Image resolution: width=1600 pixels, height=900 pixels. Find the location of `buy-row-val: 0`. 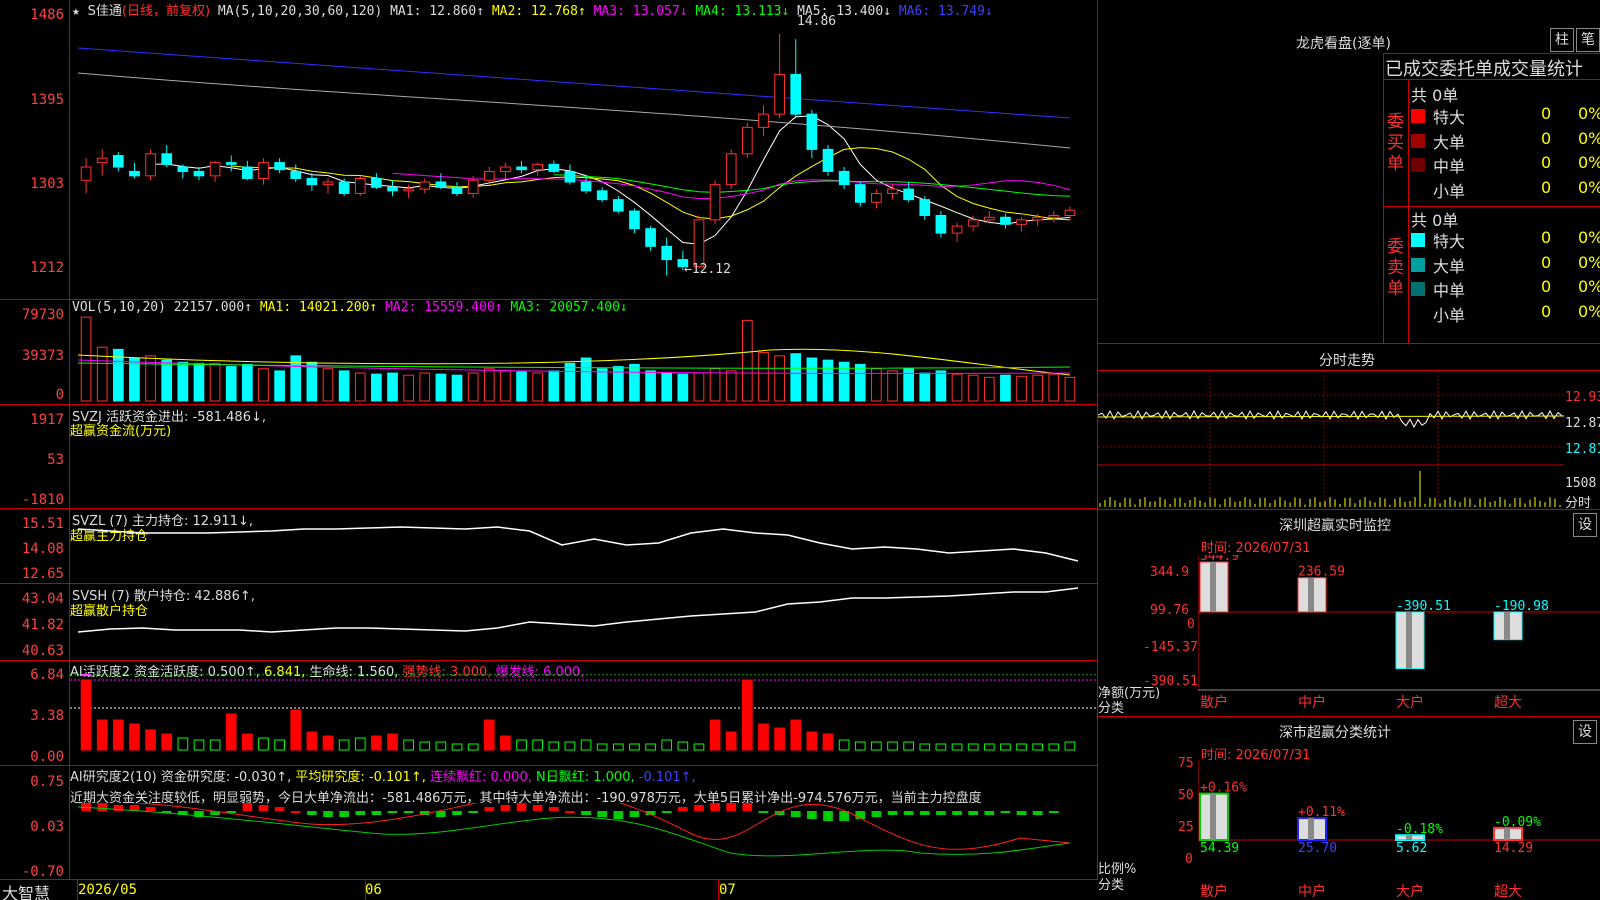

buy-row-val: 0 is located at coordinates (1546, 138).